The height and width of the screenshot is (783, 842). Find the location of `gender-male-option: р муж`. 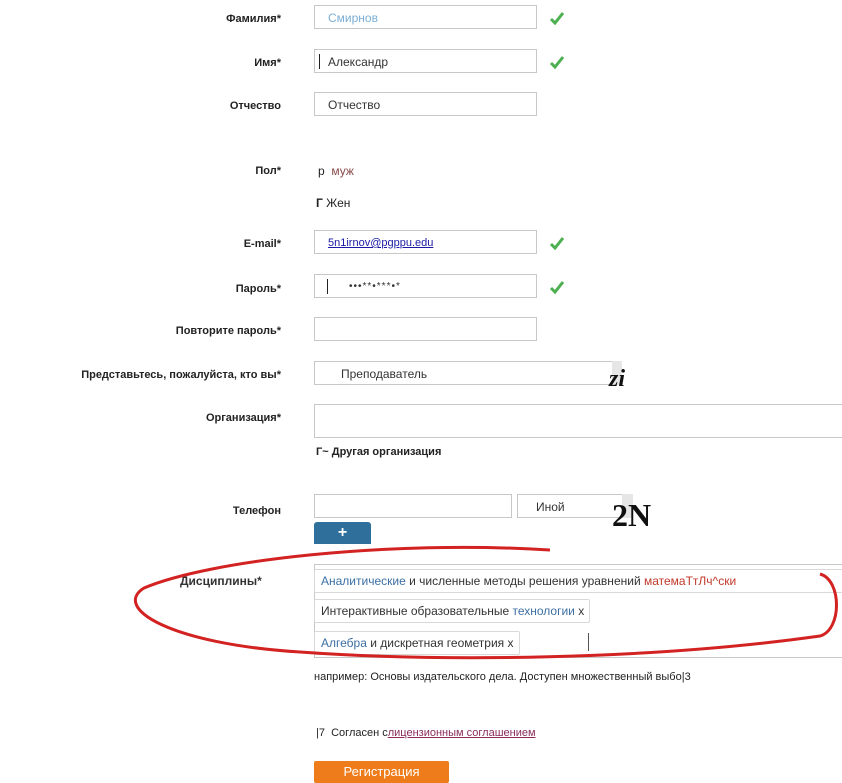

gender-male-option: р муж is located at coordinates (336, 171).